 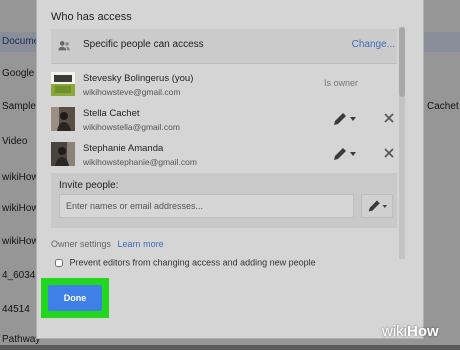 I want to click on people-icon, so click(x=64, y=46).